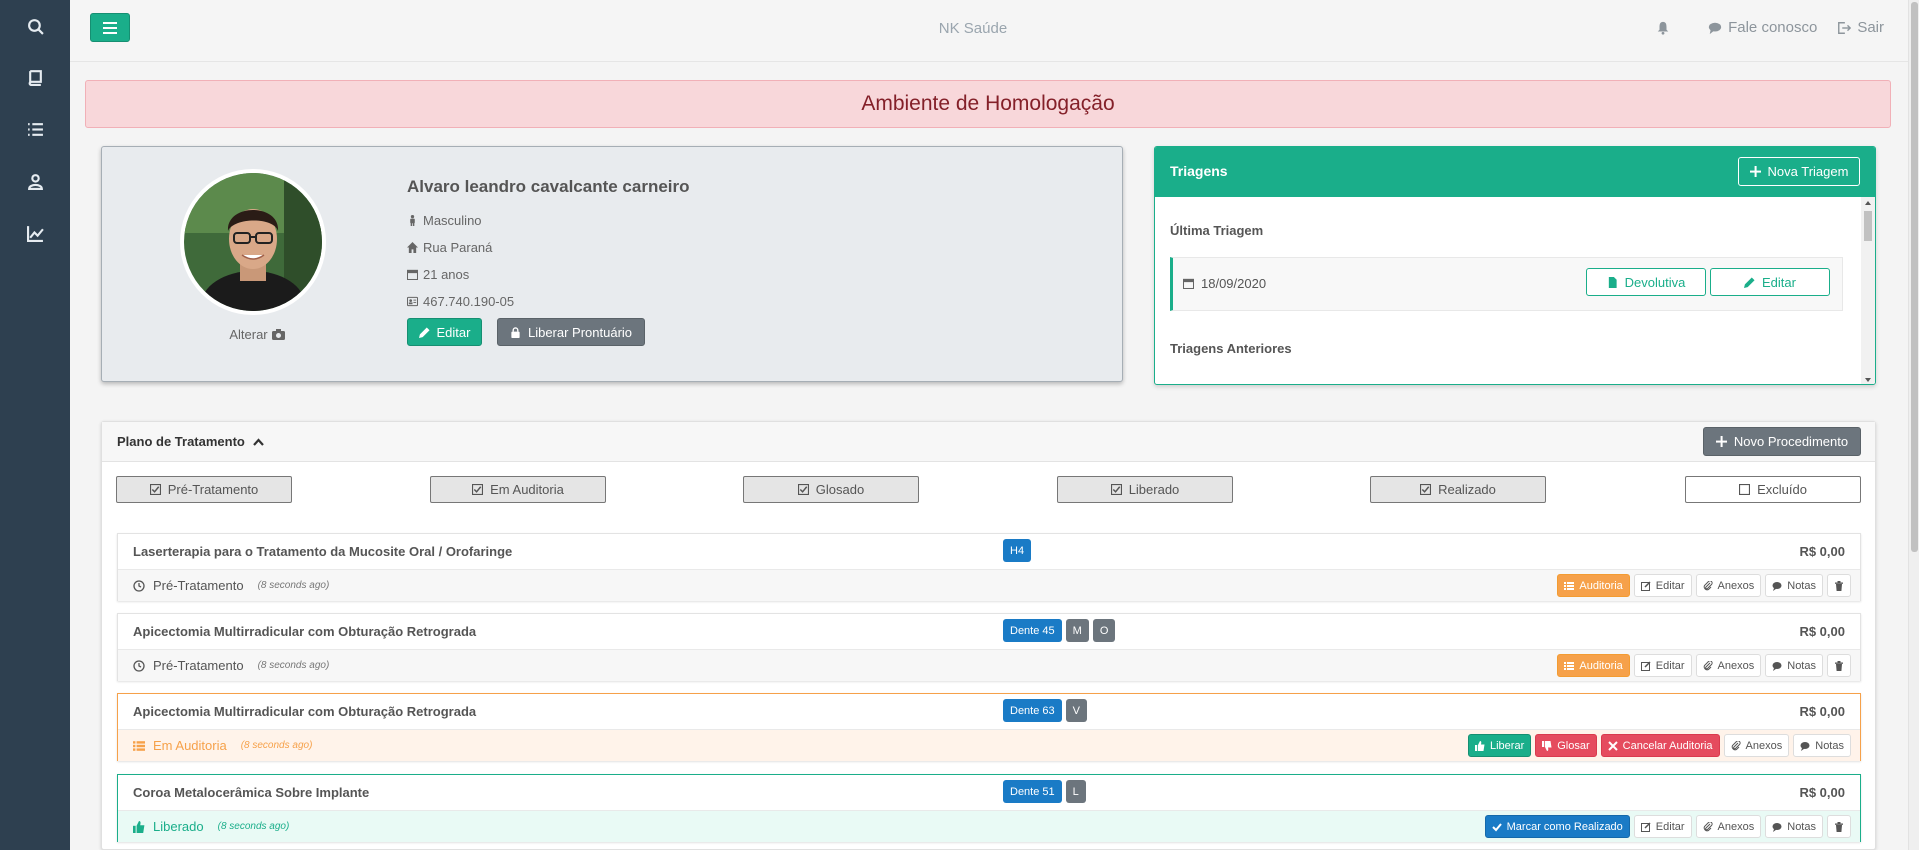  What do you see at coordinates (258, 441) in the screenshot?
I see `chevron-up-icon` at bounding box center [258, 441].